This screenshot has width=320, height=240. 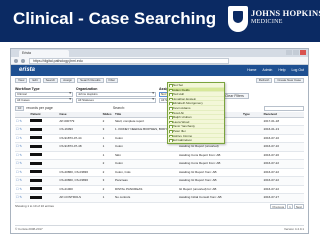 What do you see at coordinates (284, 108) in the screenshot?
I see `search-input` at bounding box center [284, 108].